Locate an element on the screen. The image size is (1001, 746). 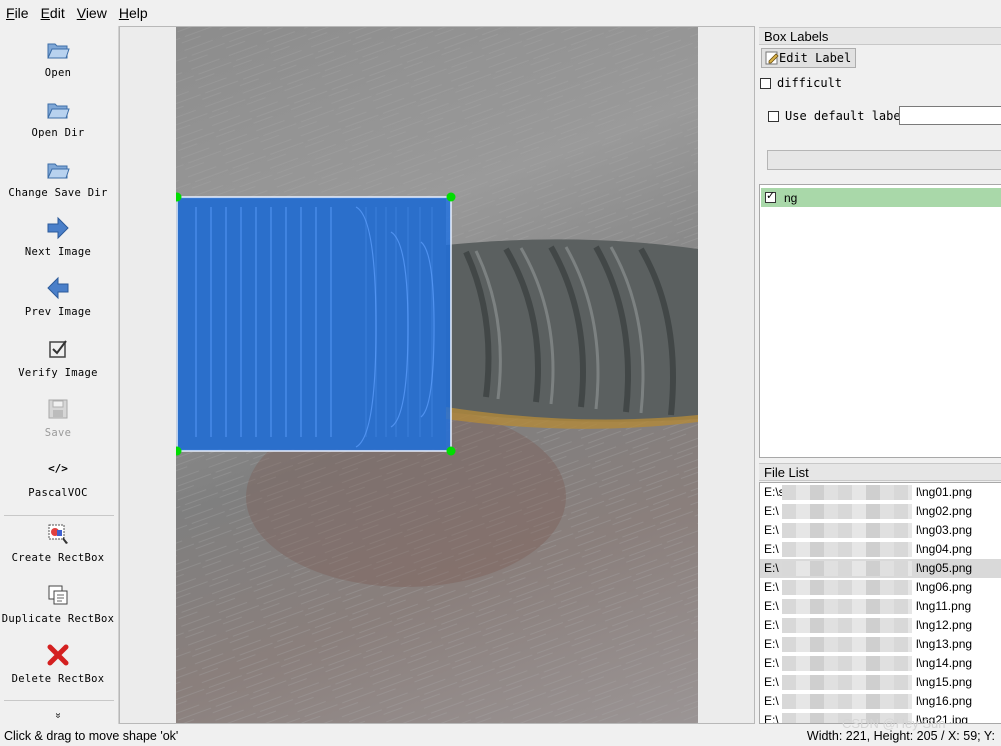
checkbox-checked-icon is located at coordinates (770, 196).